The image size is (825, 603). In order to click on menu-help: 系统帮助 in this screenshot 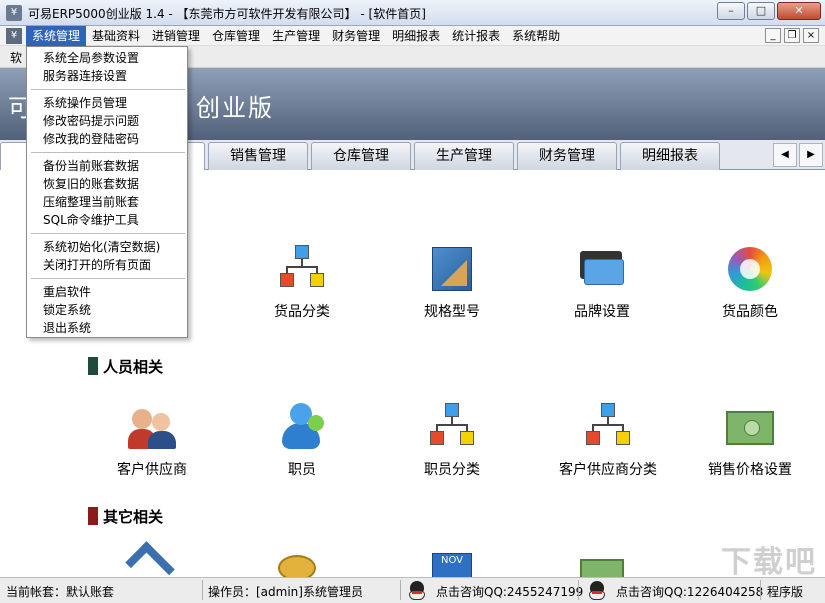, I will do `click(536, 36)`.